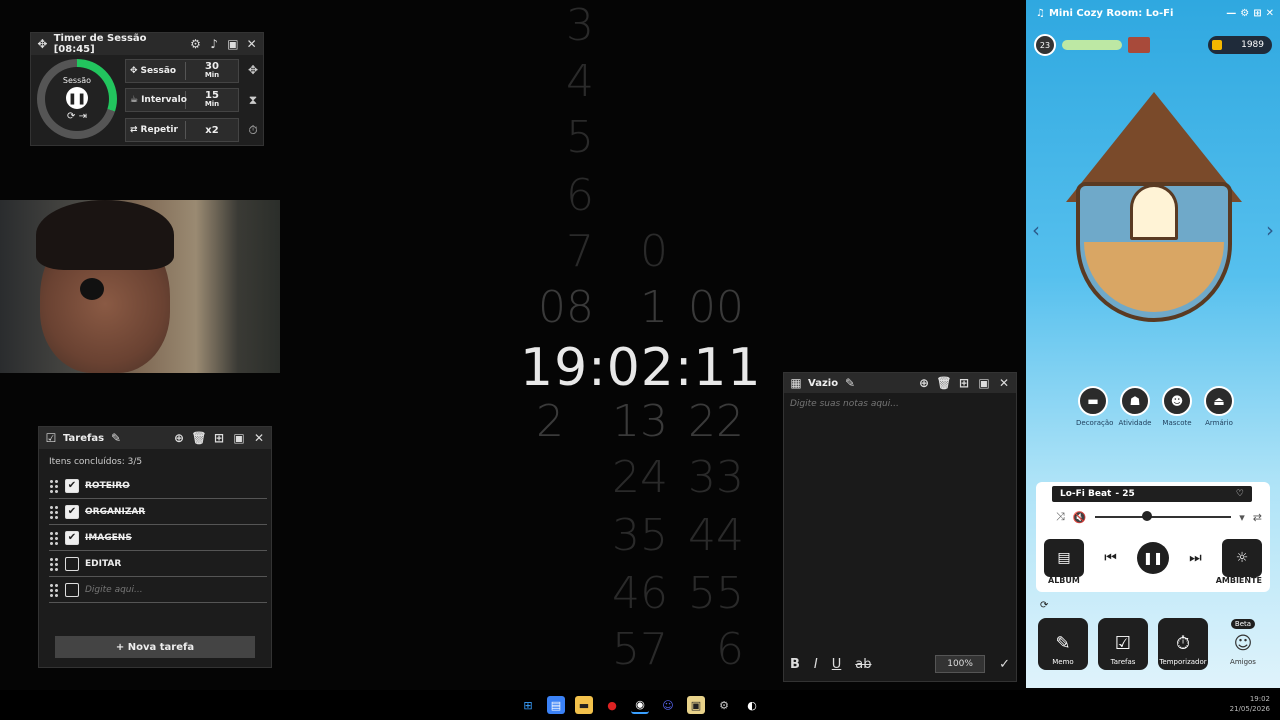 The image size is (1280, 720). What do you see at coordinates (752, 705) in the screenshot?
I see `obs-icon: ◐` at bounding box center [752, 705].